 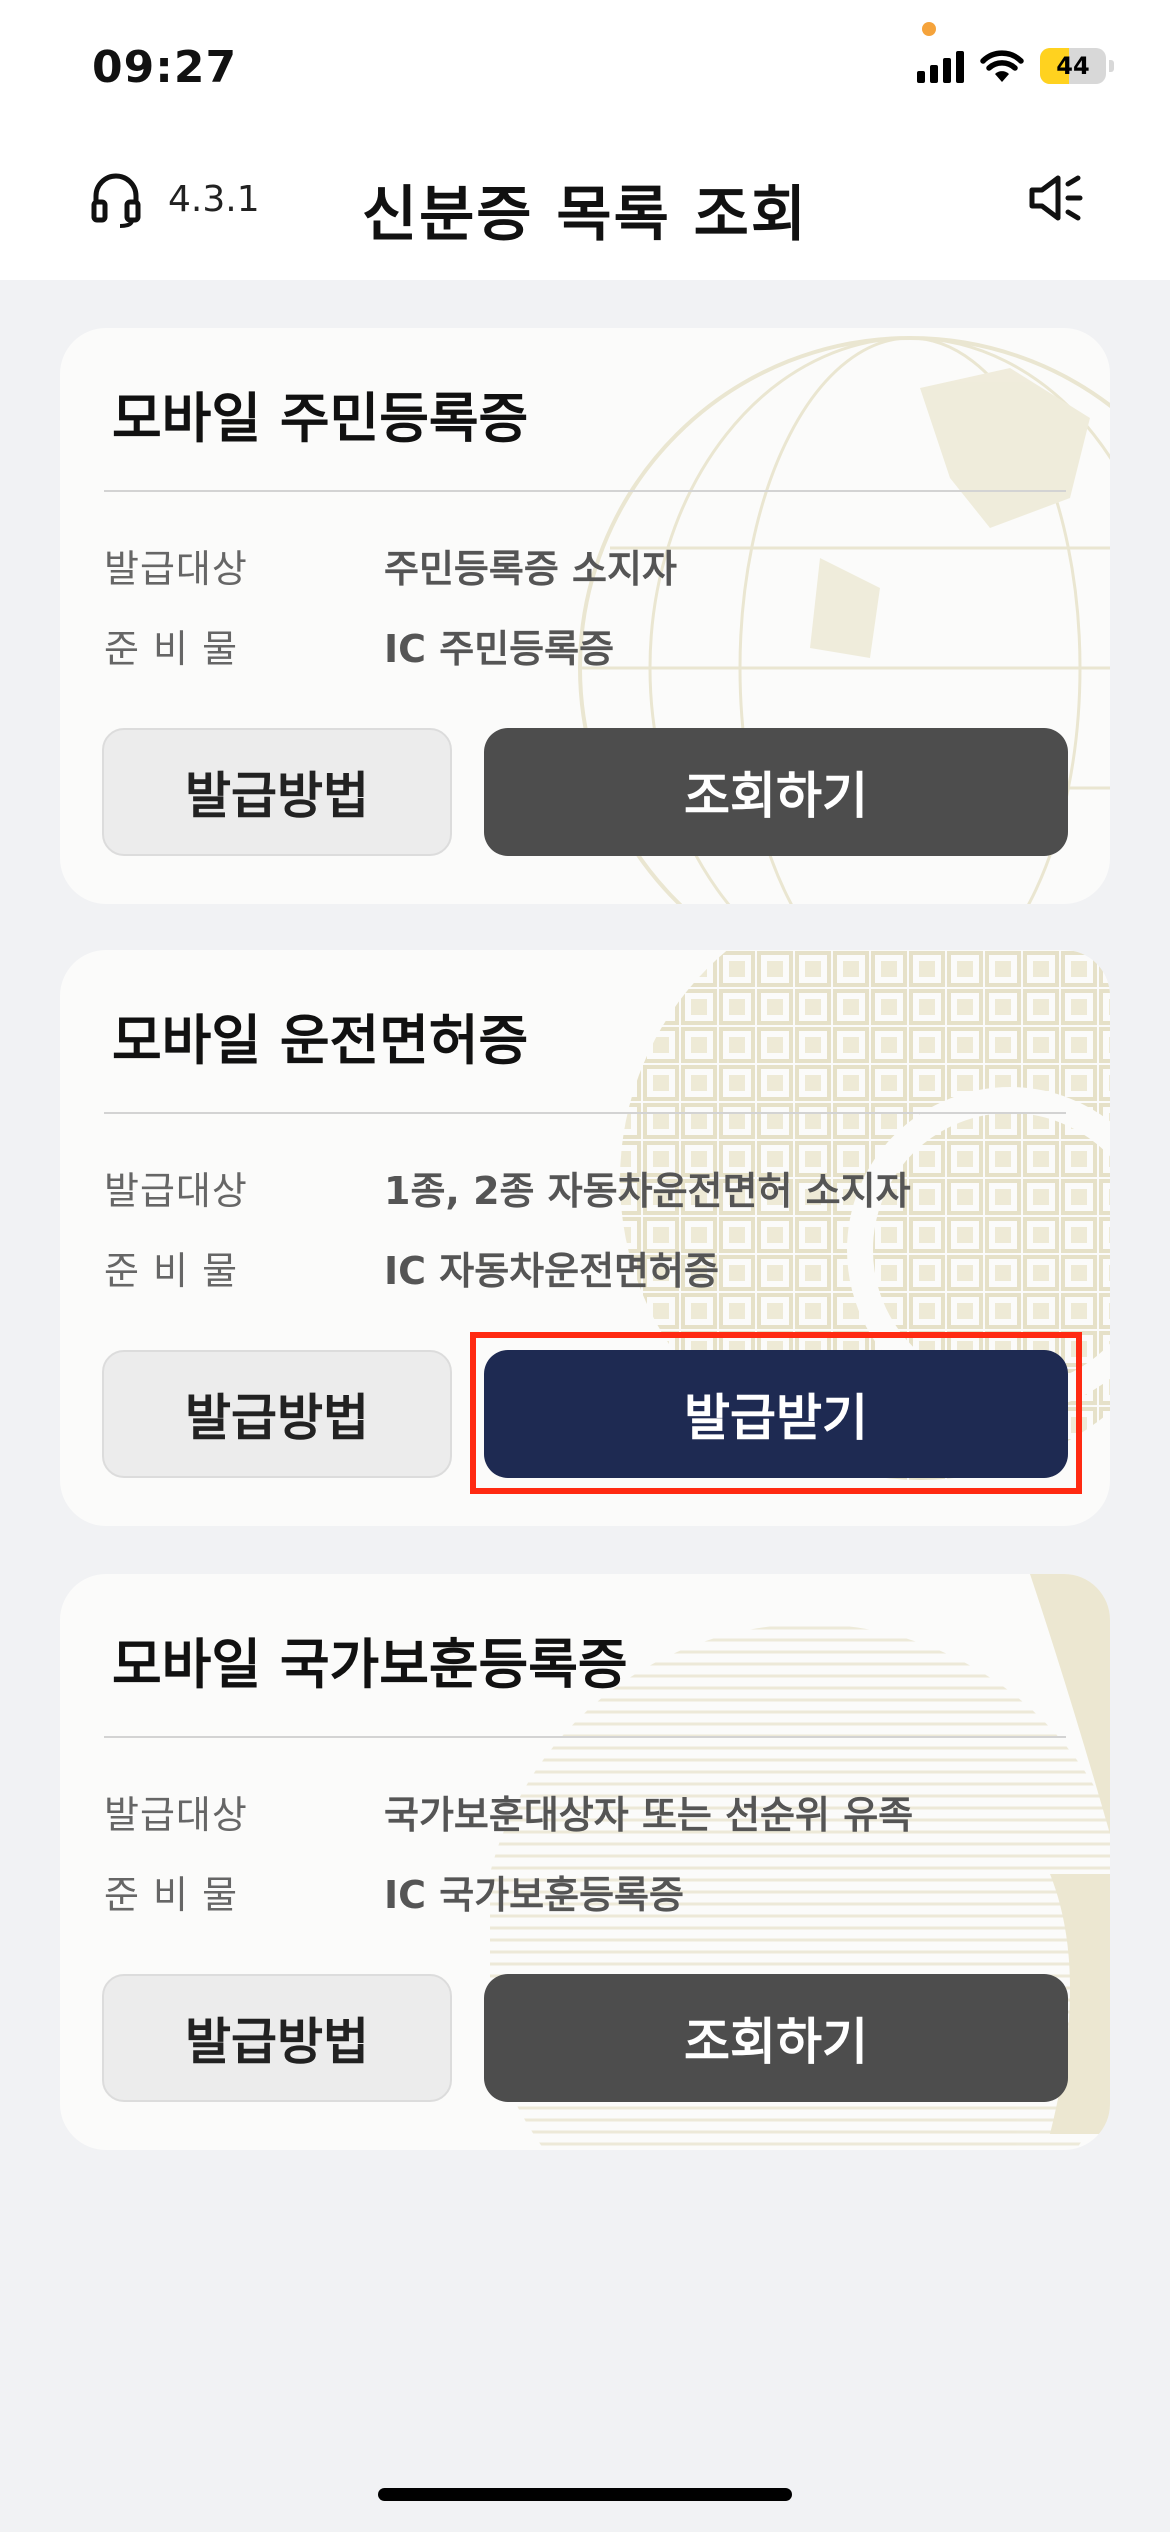 What do you see at coordinates (649, 1815) in the screenshot?
I see `target-value: 국가보훈대상자 또는 선순위 유족` at bounding box center [649, 1815].